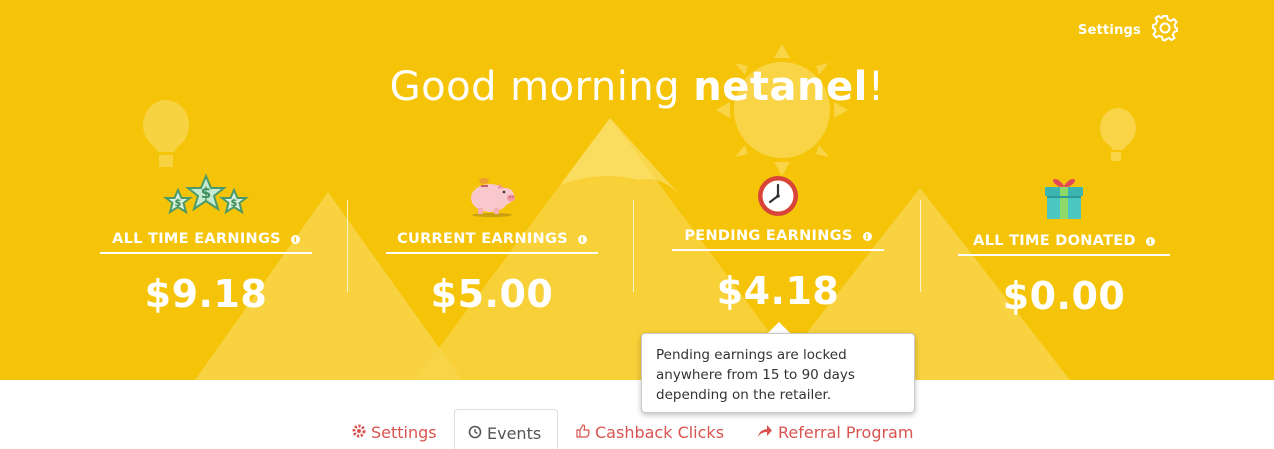 The height and width of the screenshot is (449, 1274). I want to click on stat-amount: $9.18, so click(206, 294).